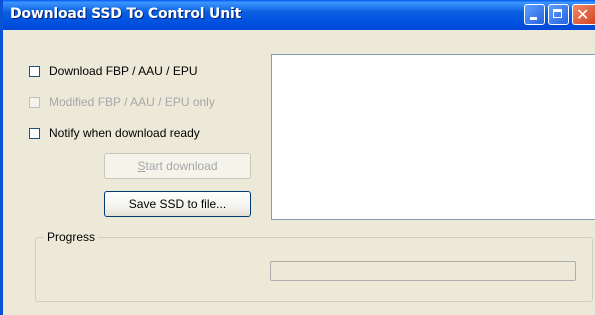 Image resolution: width=595 pixels, height=315 pixels. I want to click on modified-only-checkbox, so click(34, 102).